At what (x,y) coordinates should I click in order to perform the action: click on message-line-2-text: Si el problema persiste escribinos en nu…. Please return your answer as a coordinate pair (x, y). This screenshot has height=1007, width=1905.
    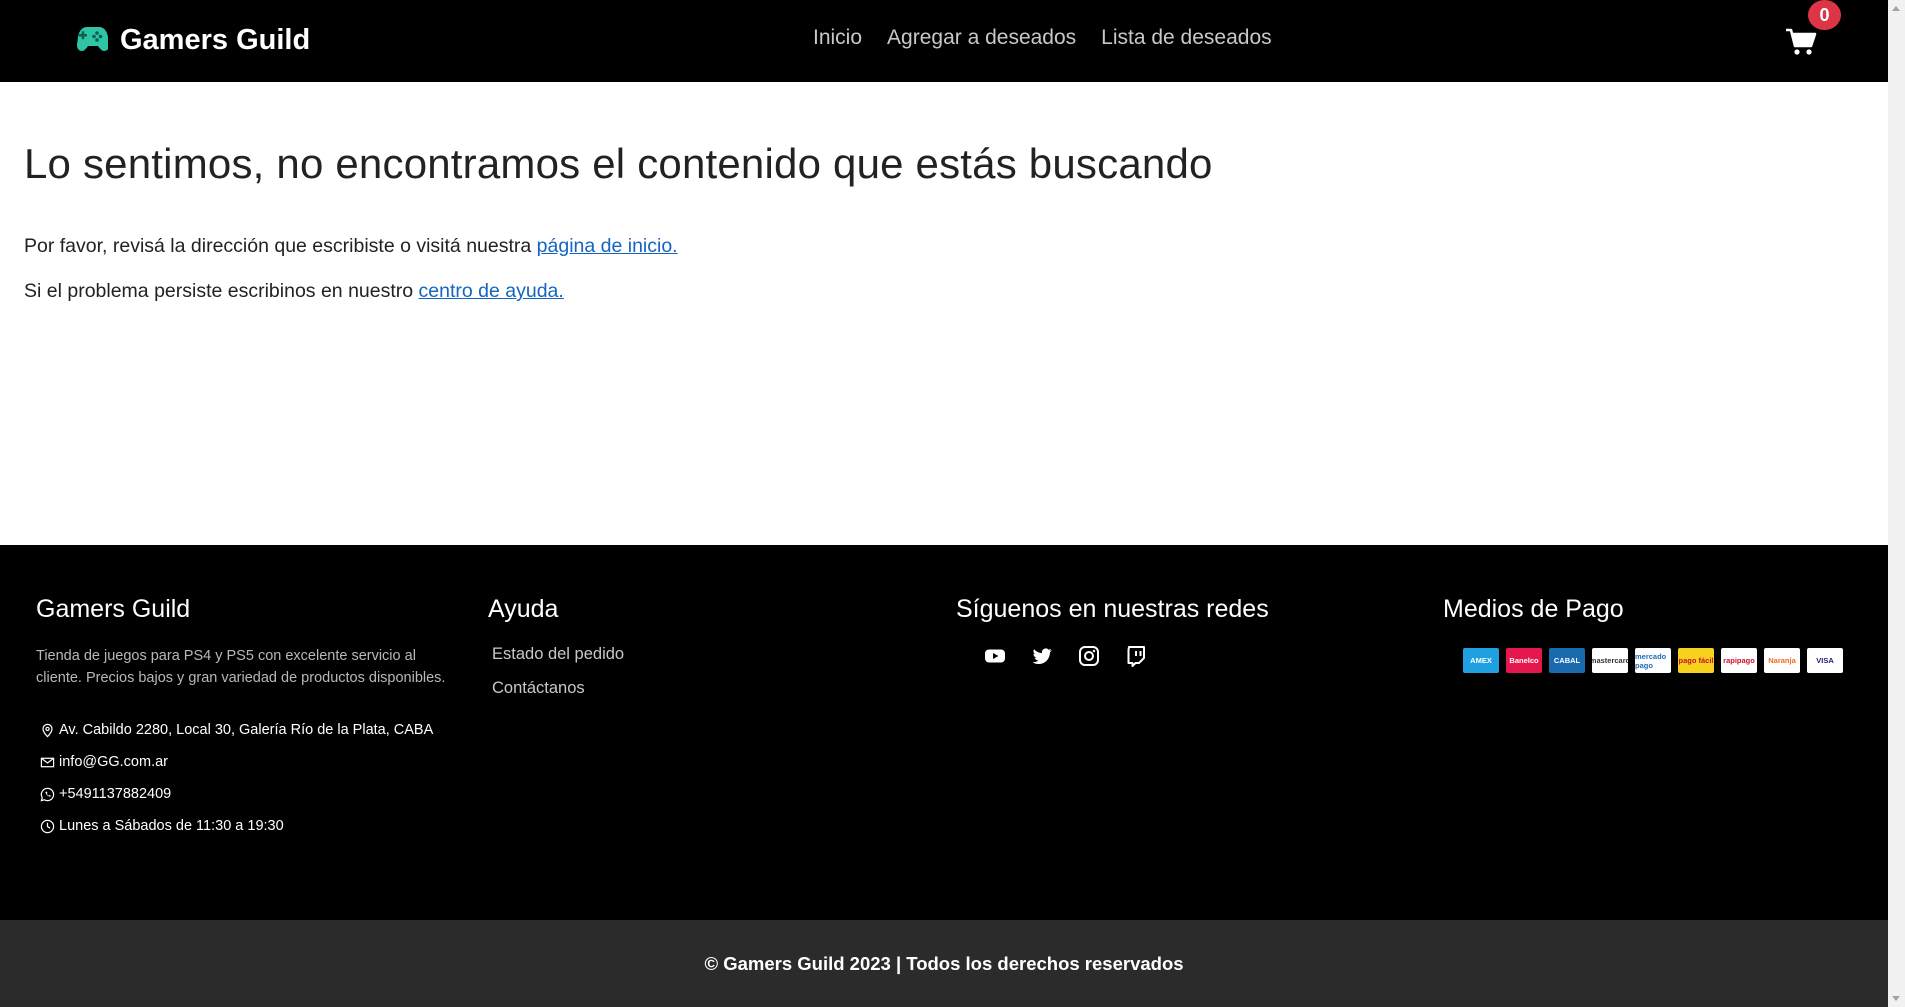
    Looking at the image, I should click on (221, 291).